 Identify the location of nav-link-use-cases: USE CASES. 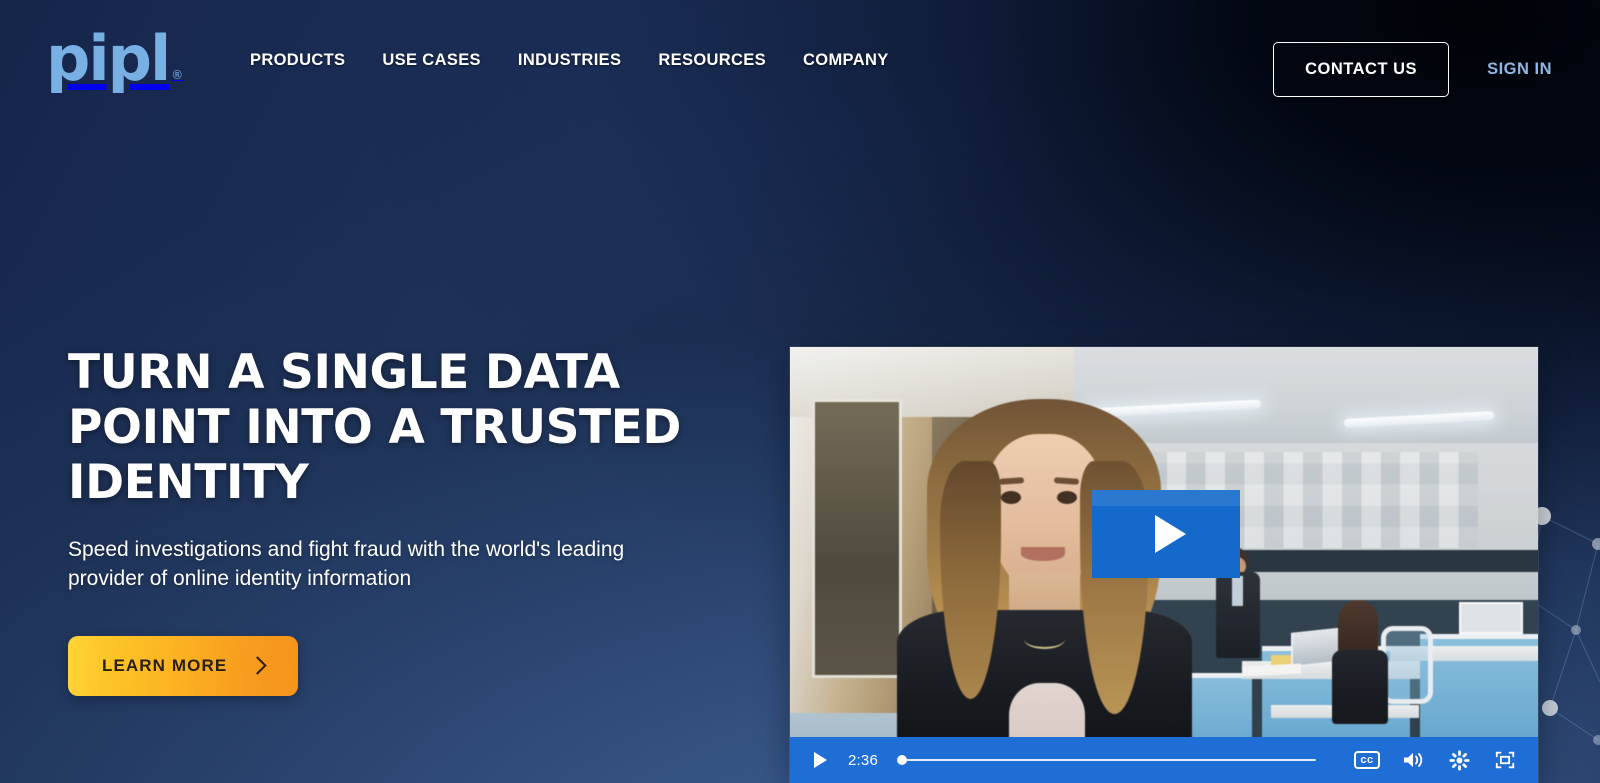
(431, 60).